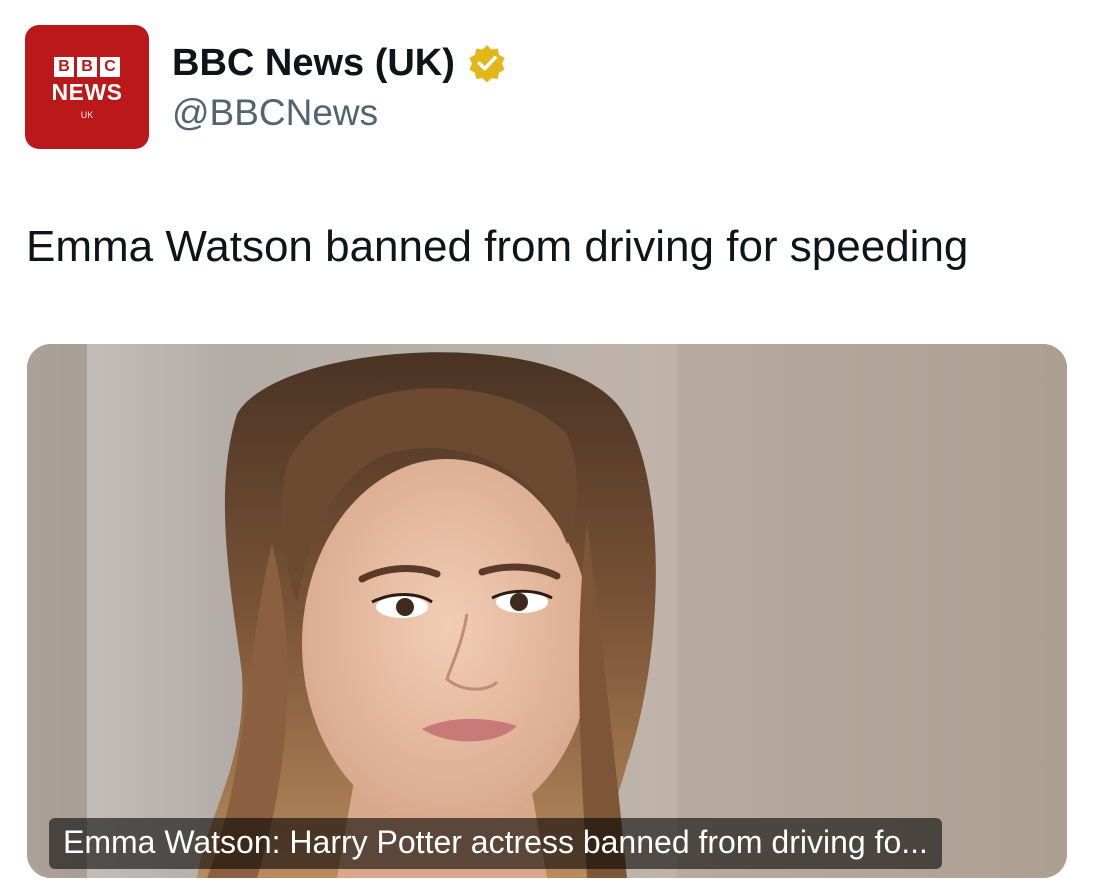  I want to click on bbc-logo-letter: C, so click(110, 66).